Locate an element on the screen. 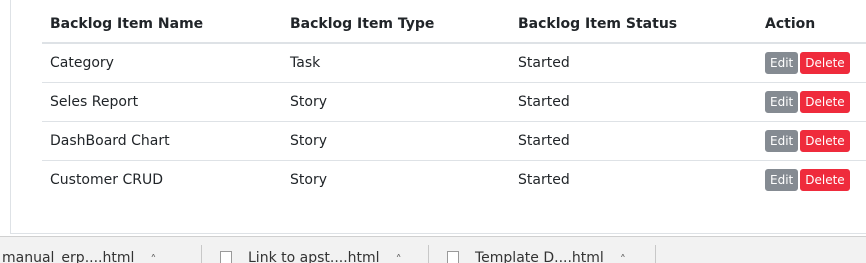 The image size is (866, 263). download-item: manual_erp....html ˄ is located at coordinates (79, 250).